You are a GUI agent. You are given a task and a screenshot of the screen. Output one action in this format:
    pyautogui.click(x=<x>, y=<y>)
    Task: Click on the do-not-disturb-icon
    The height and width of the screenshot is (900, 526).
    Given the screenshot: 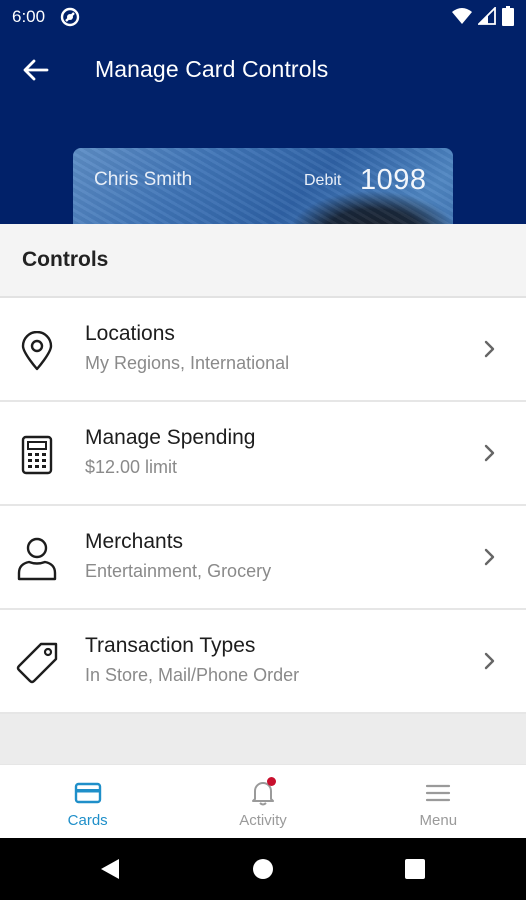 What is the action you would take?
    pyautogui.click(x=70, y=17)
    